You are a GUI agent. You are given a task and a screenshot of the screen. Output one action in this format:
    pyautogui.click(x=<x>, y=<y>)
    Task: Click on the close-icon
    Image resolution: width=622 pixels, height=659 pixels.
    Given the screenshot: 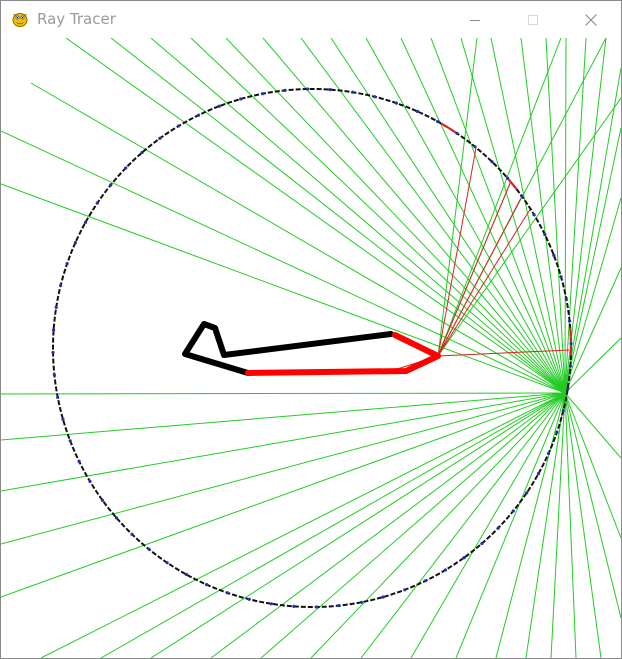 What is the action you would take?
    pyautogui.click(x=591, y=19)
    